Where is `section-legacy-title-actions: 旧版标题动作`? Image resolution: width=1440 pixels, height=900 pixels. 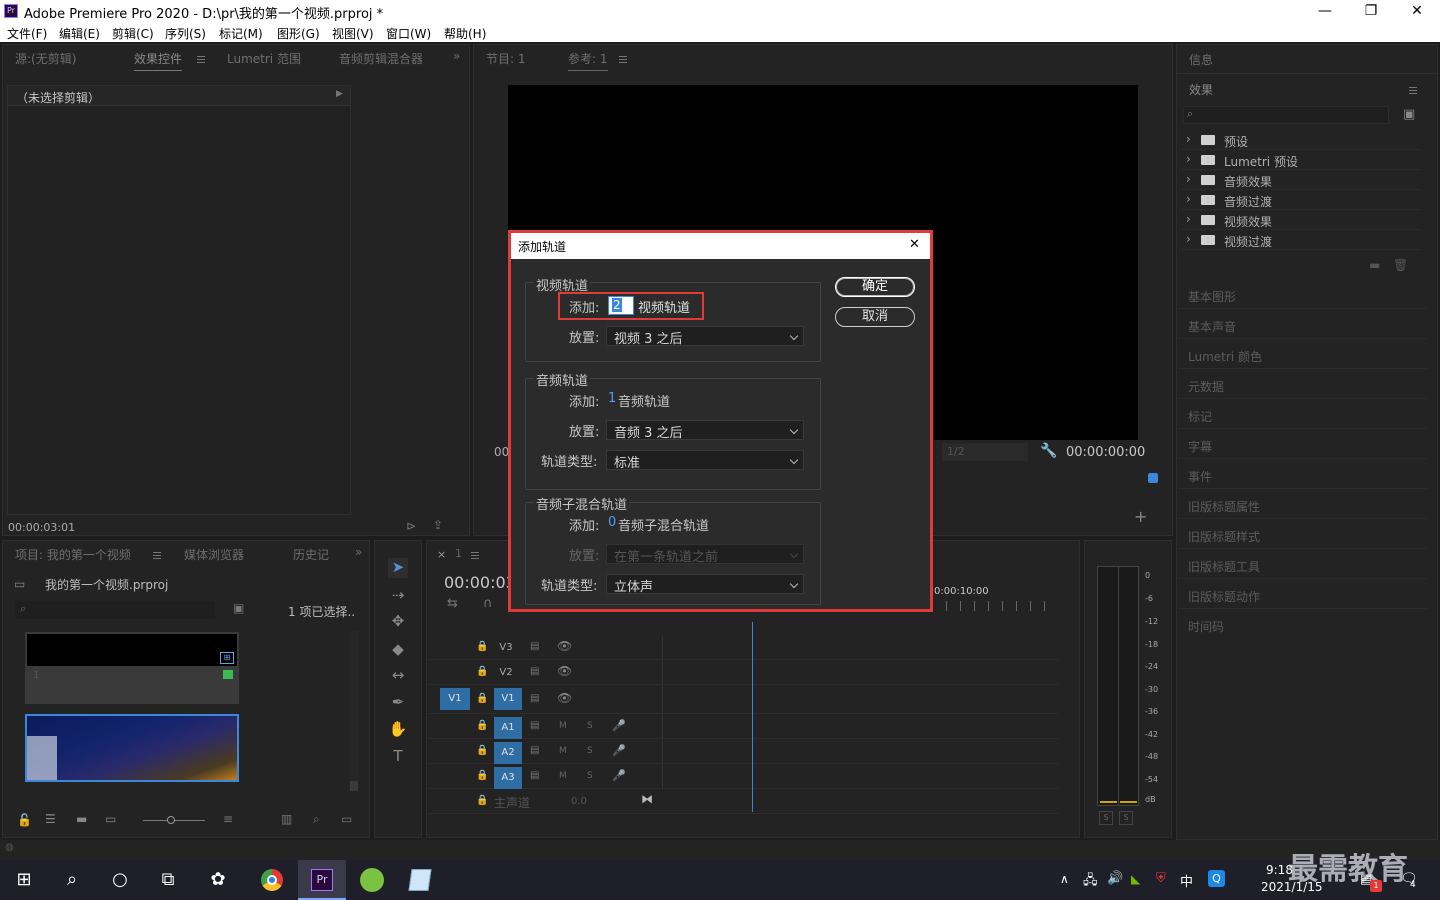 section-legacy-title-actions: 旧版标题动作 is located at coordinates (1303, 594).